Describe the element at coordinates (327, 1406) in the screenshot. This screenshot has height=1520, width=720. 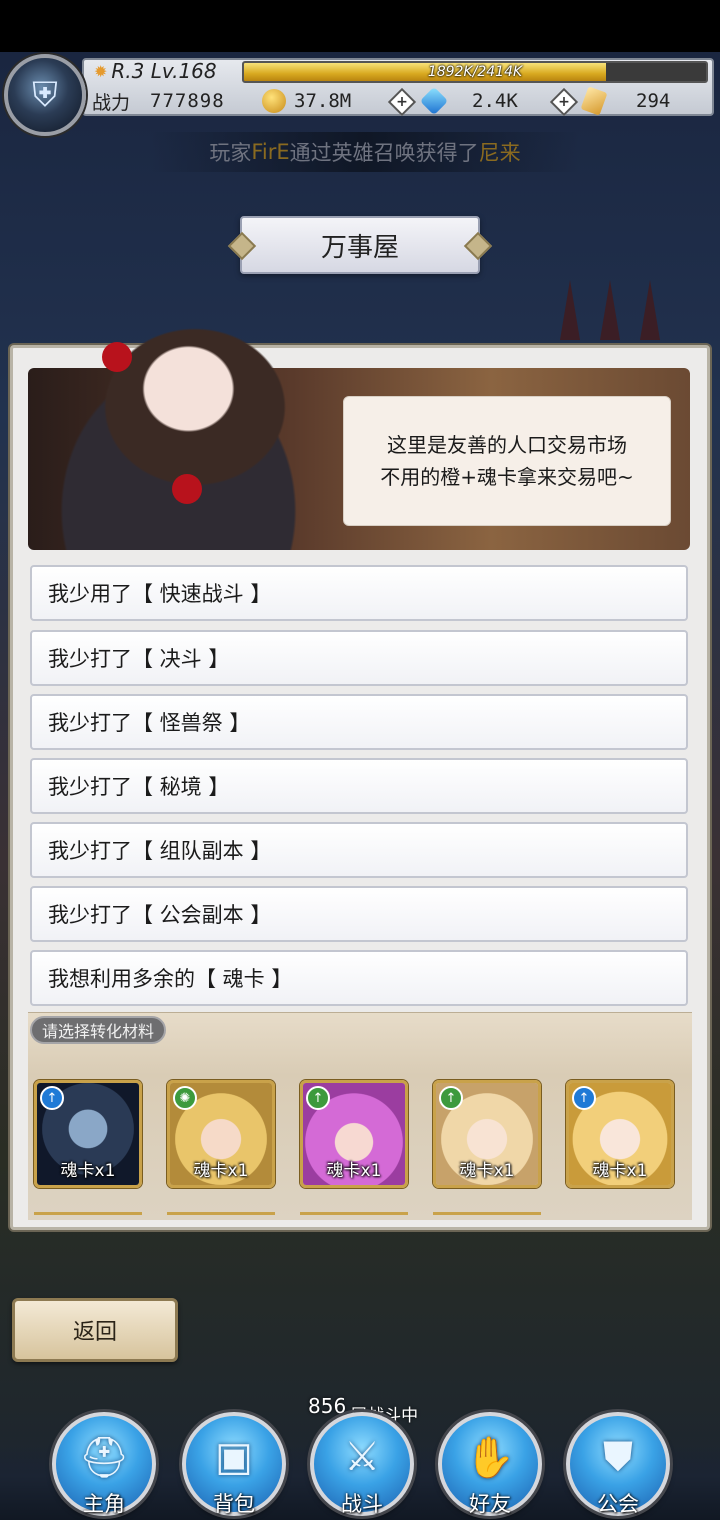
I see `floor-number: 856` at that location.